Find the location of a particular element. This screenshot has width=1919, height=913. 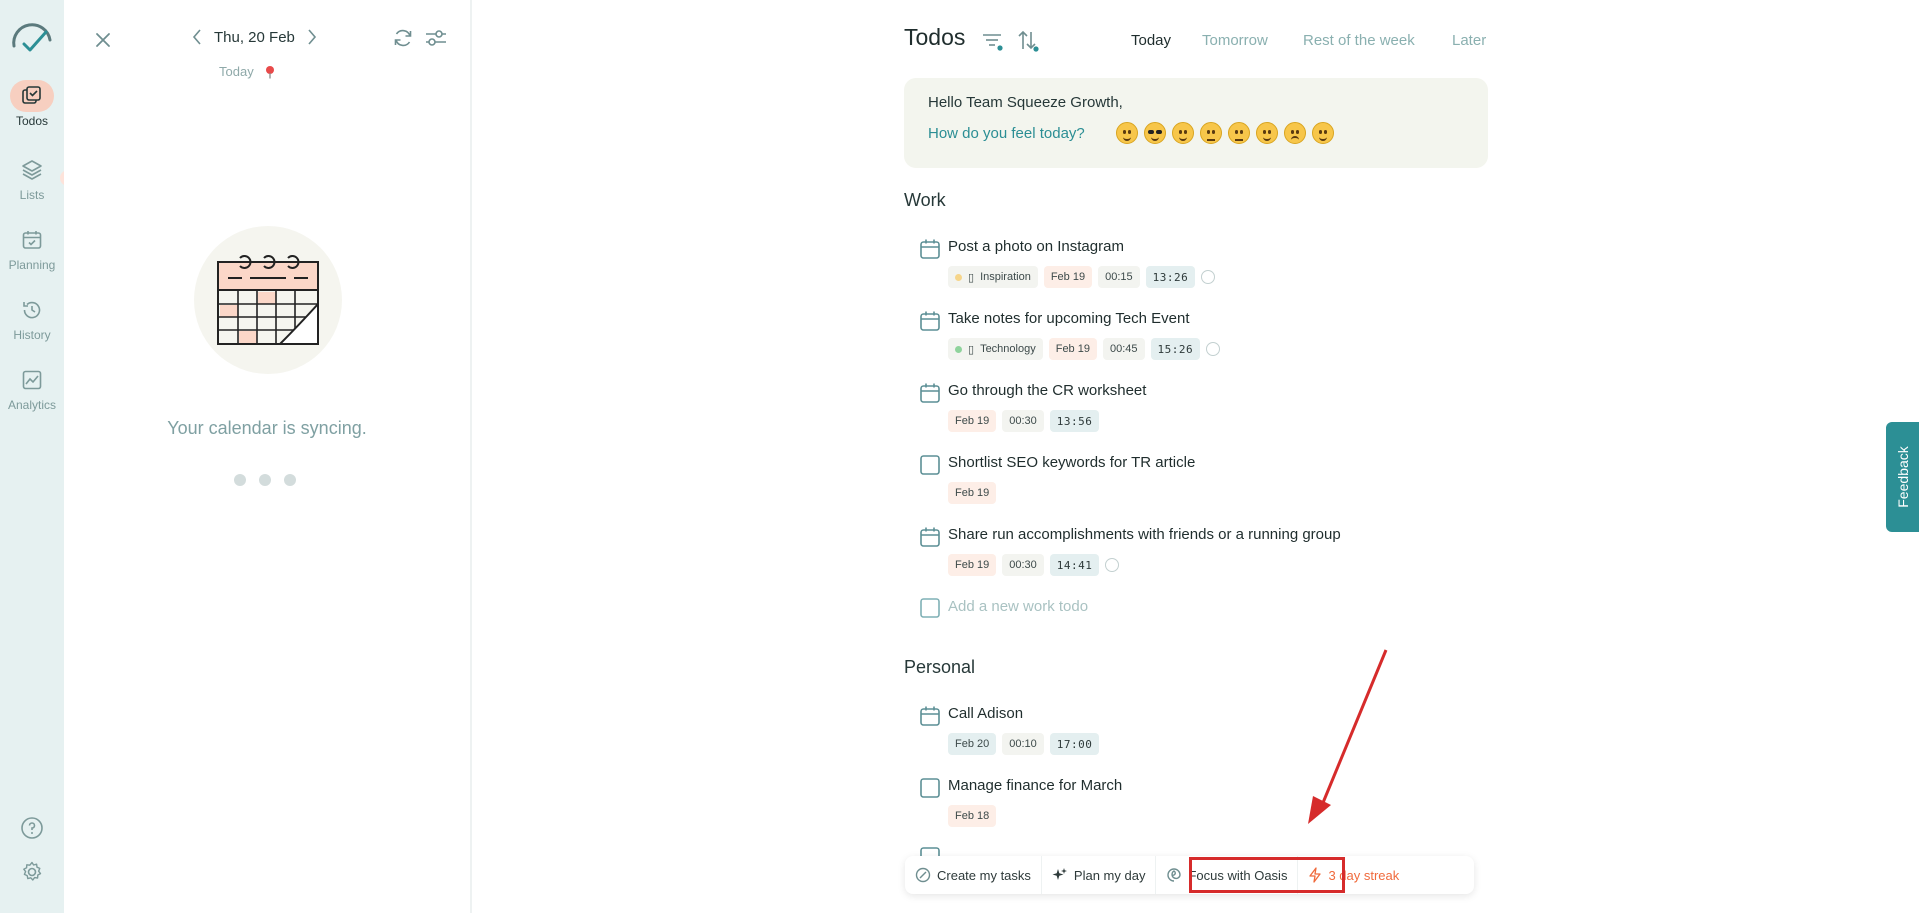

sort-icon is located at coordinates (1028, 41).